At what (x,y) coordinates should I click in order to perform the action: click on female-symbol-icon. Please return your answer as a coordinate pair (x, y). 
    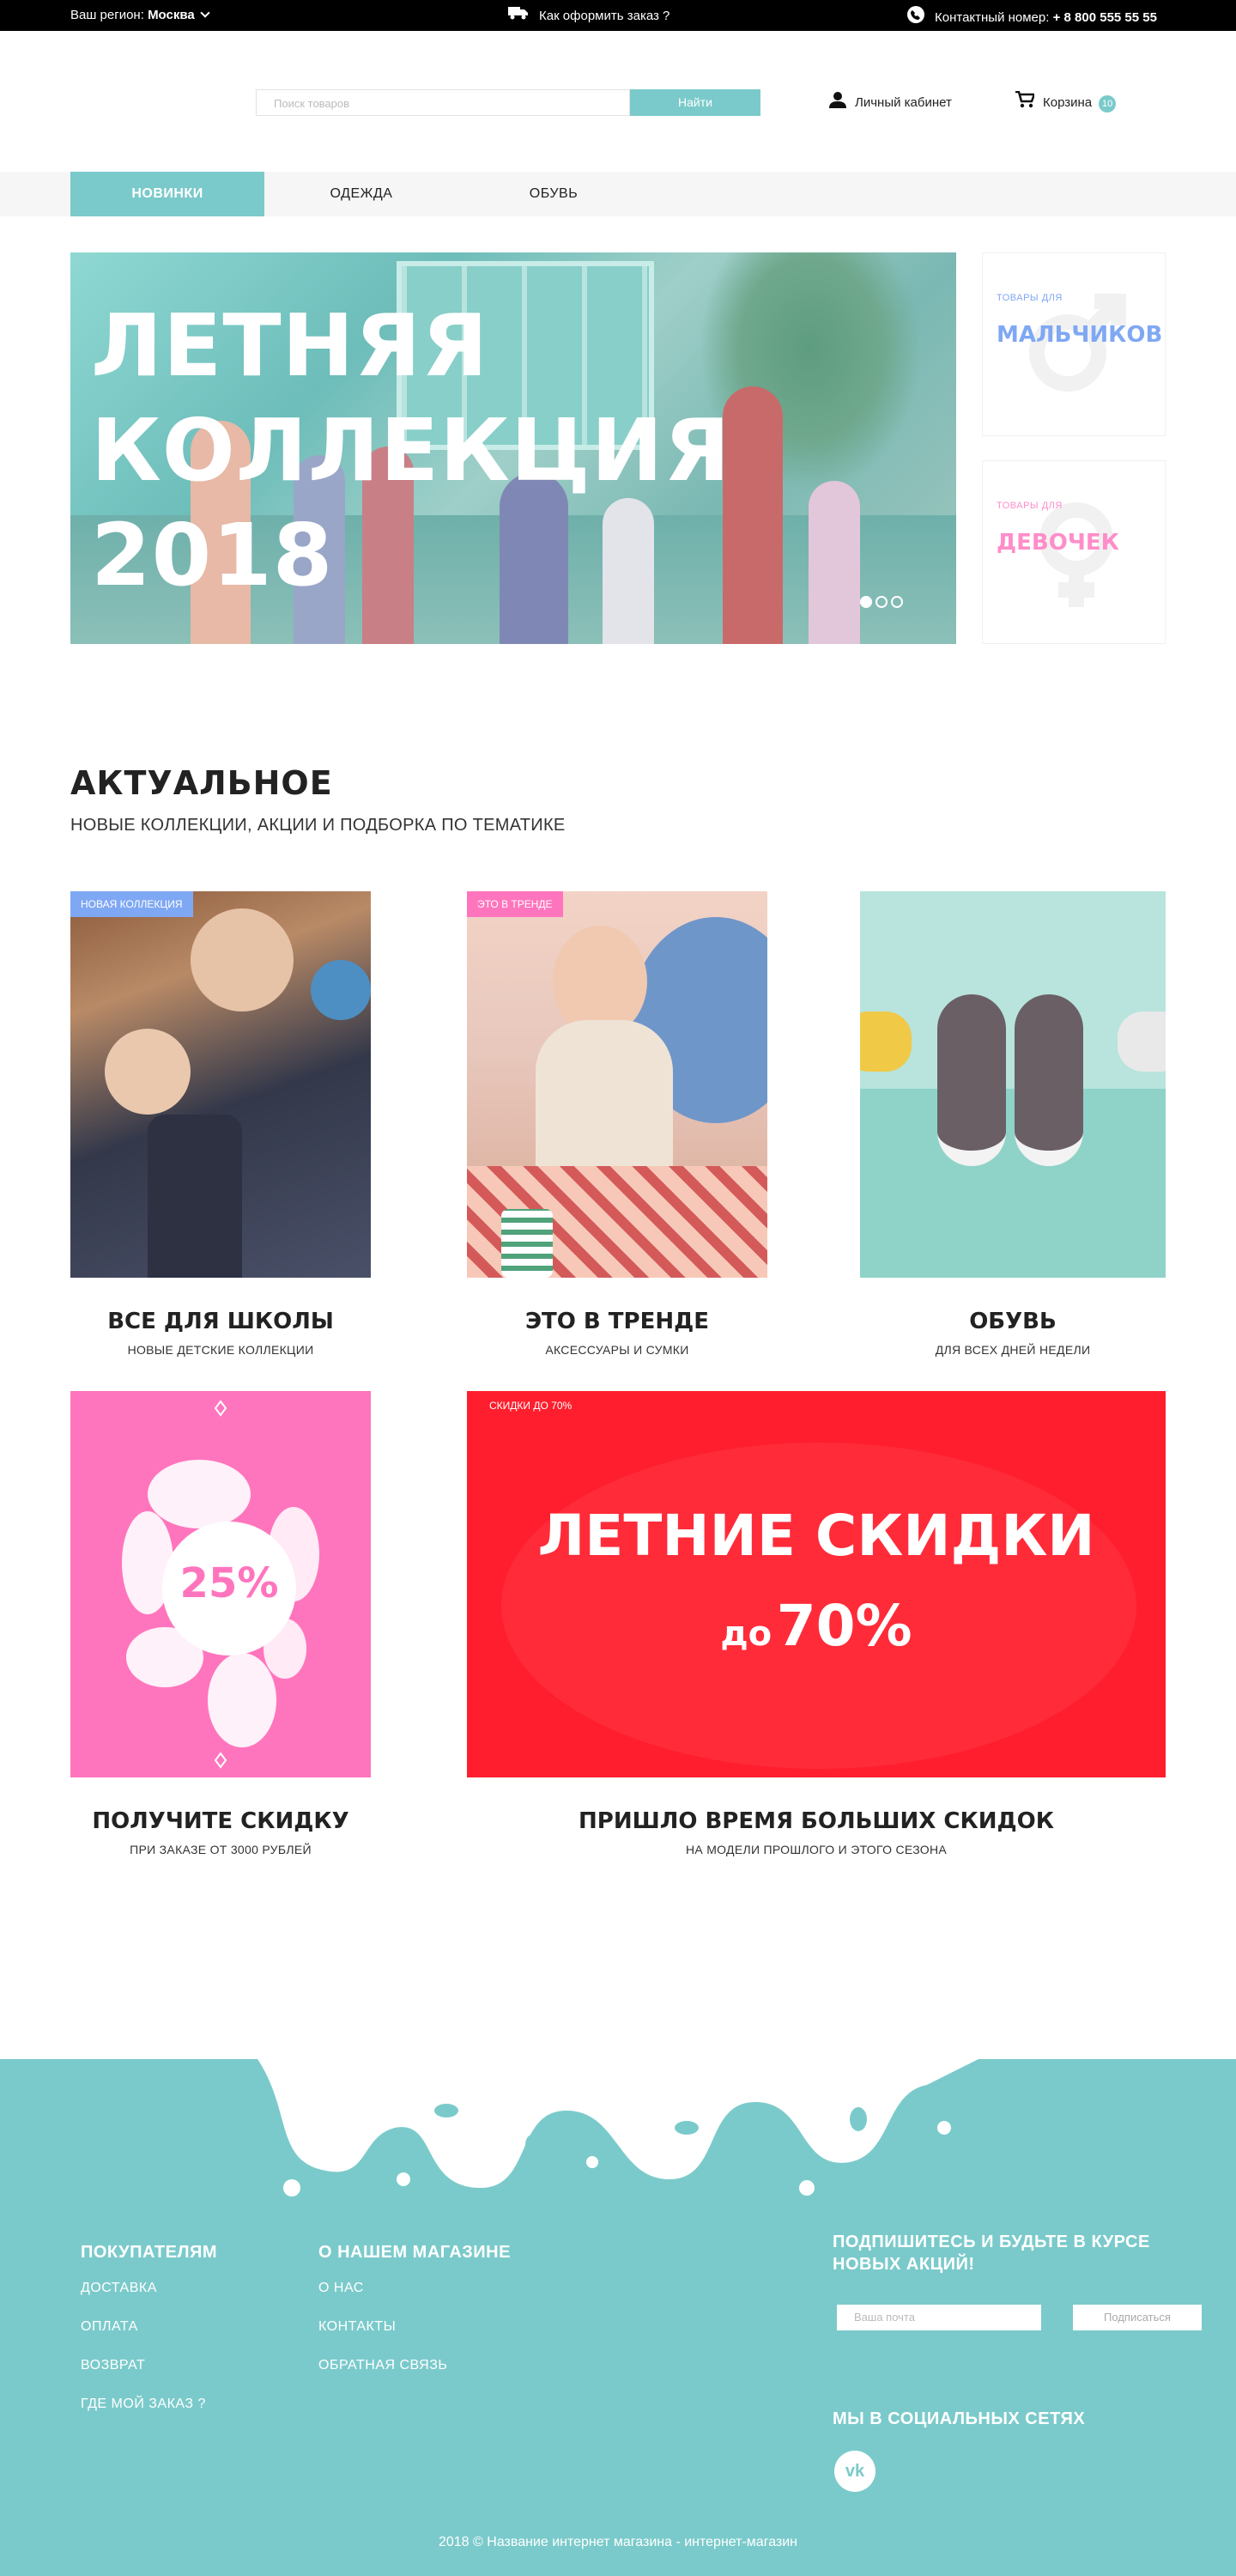
    Looking at the image, I should click on (1076, 554).